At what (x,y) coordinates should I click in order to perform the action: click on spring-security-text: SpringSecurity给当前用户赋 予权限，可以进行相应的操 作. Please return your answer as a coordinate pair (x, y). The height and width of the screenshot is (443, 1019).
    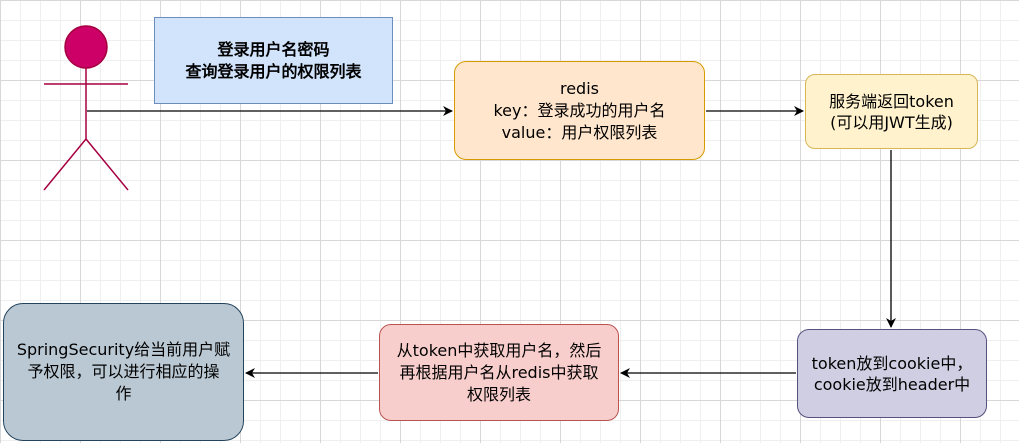
    Looking at the image, I should click on (123, 371).